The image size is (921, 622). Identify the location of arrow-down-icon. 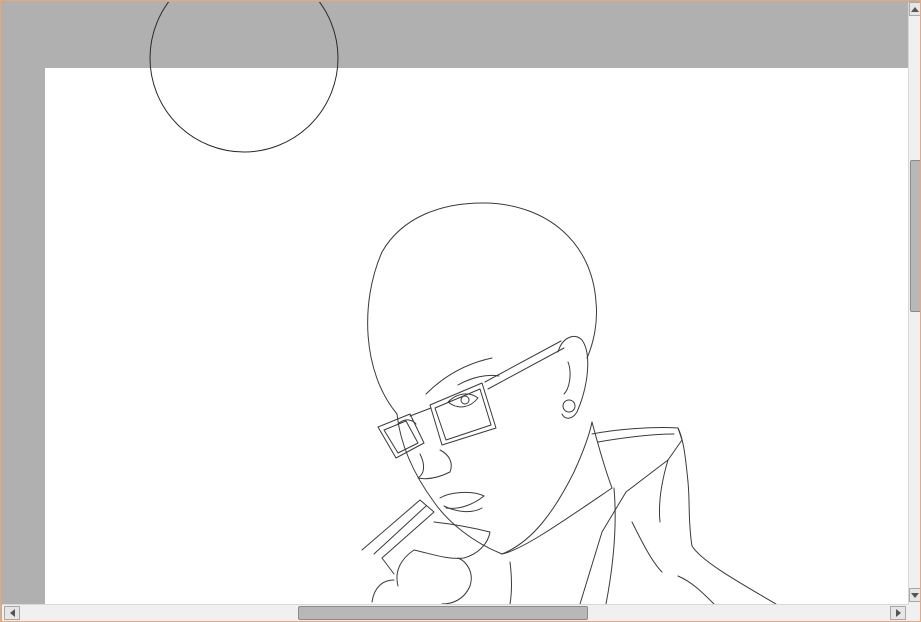
(915, 595).